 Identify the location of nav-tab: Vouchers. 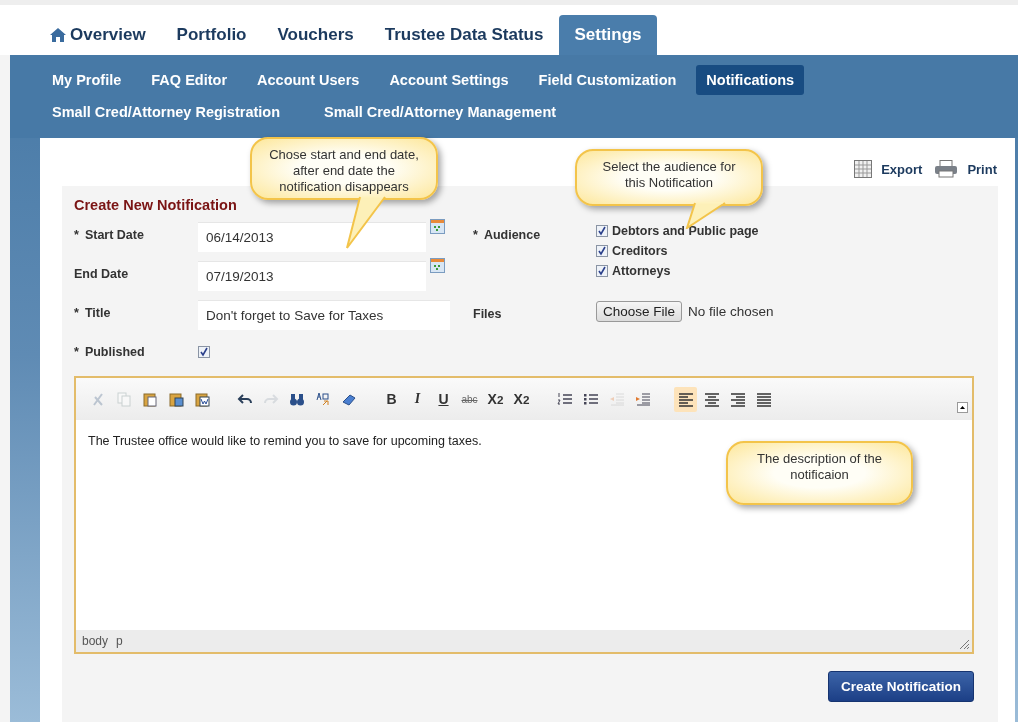
(315, 35).